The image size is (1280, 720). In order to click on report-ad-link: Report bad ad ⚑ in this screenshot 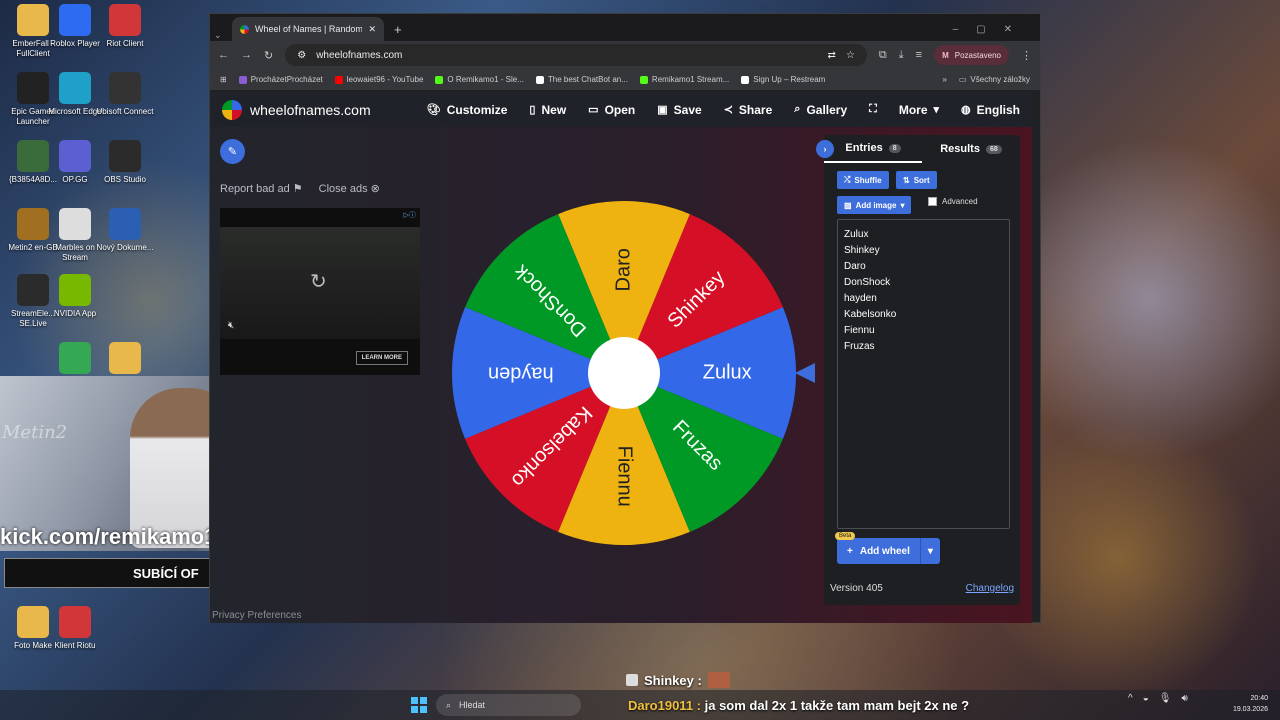, I will do `click(261, 188)`.